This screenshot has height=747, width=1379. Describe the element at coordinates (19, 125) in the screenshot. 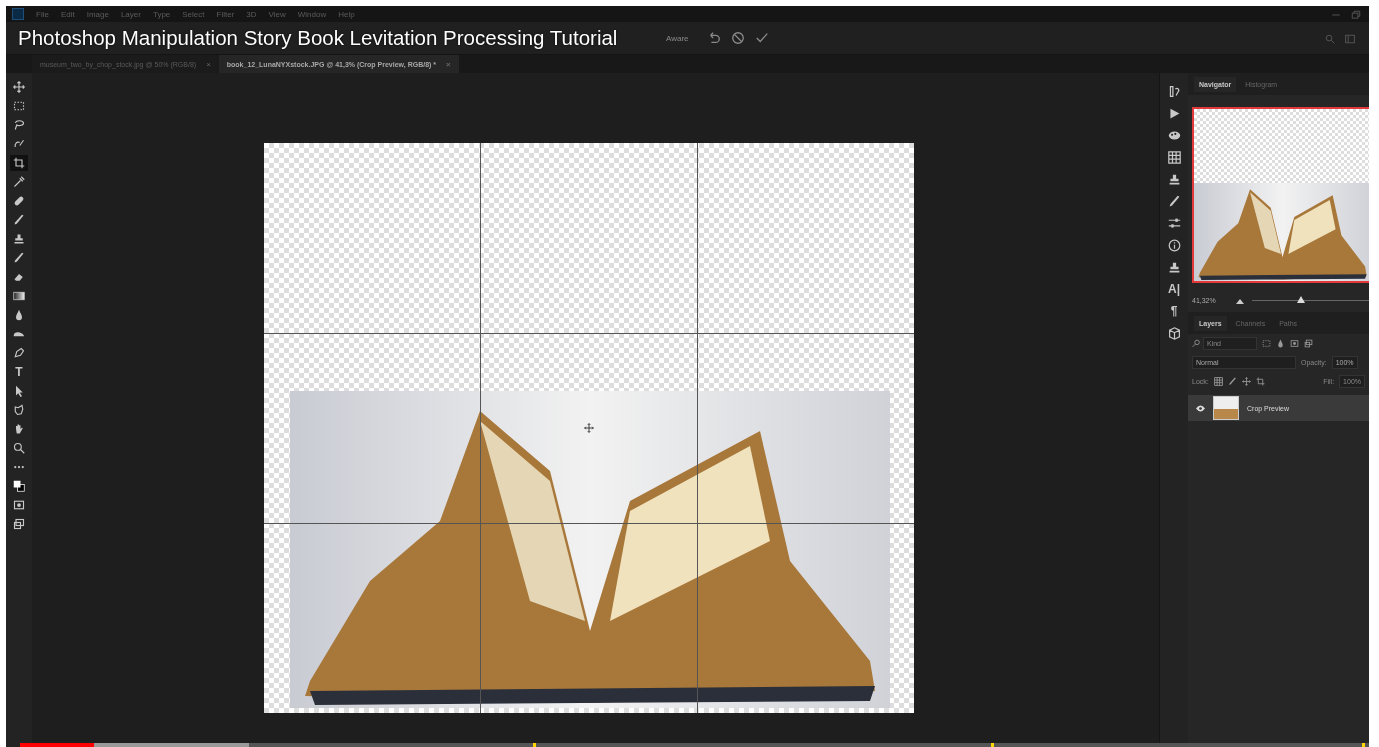

I see `lasso-icon` at that location.